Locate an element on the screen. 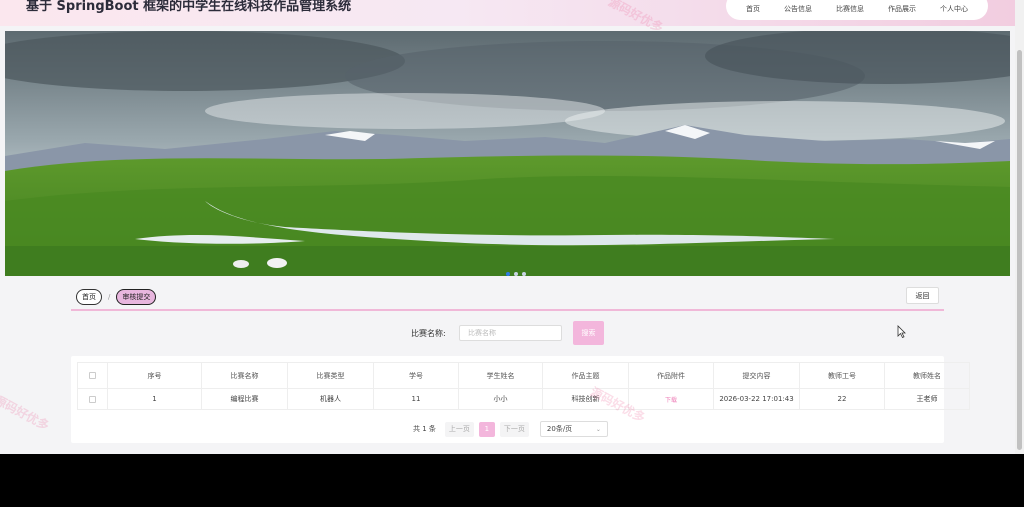  column-header: 作品主题 is located at coordinates (585, 375).